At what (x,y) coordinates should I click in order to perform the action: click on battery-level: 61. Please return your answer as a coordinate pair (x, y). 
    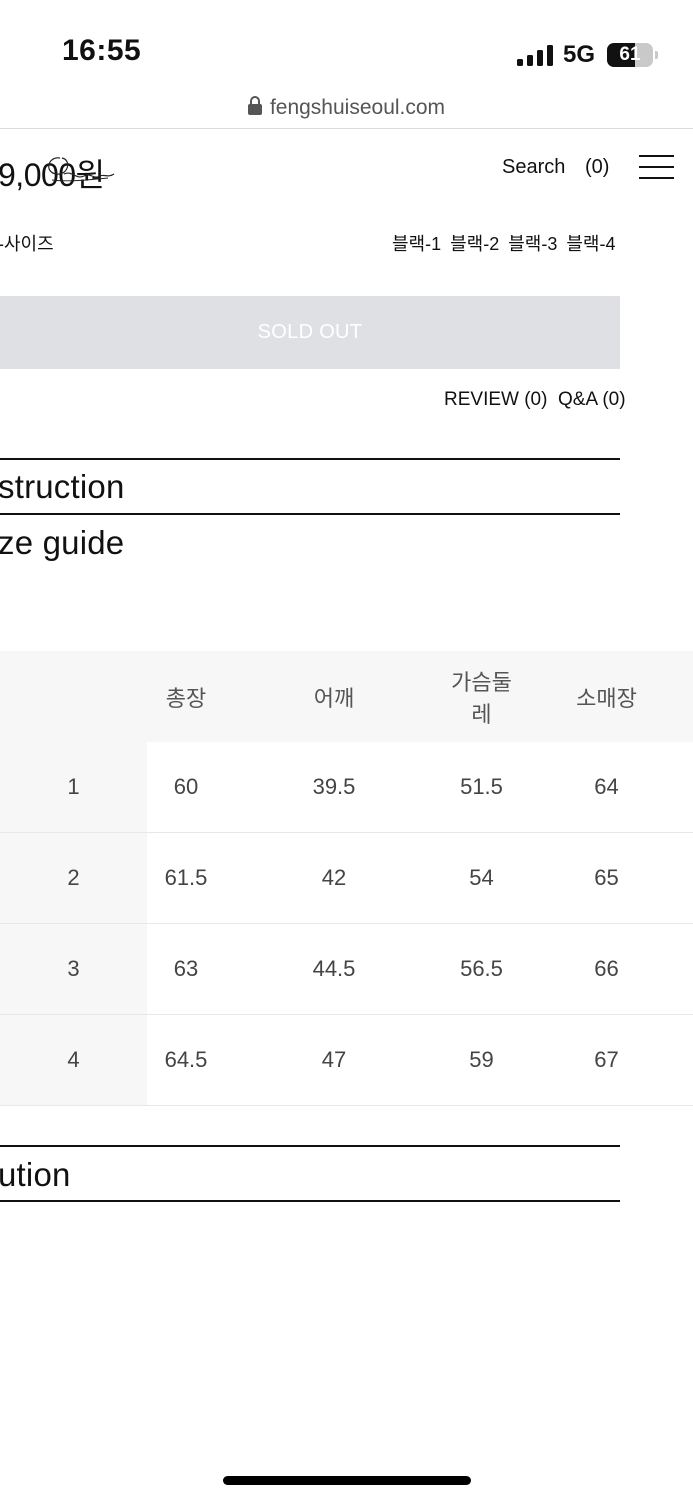
    Looking at the image, I should click on (630, 54).